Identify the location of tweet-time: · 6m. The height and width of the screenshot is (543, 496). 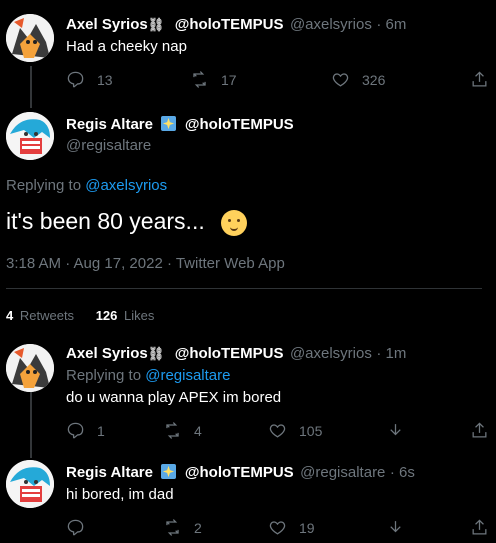
(391, 24).